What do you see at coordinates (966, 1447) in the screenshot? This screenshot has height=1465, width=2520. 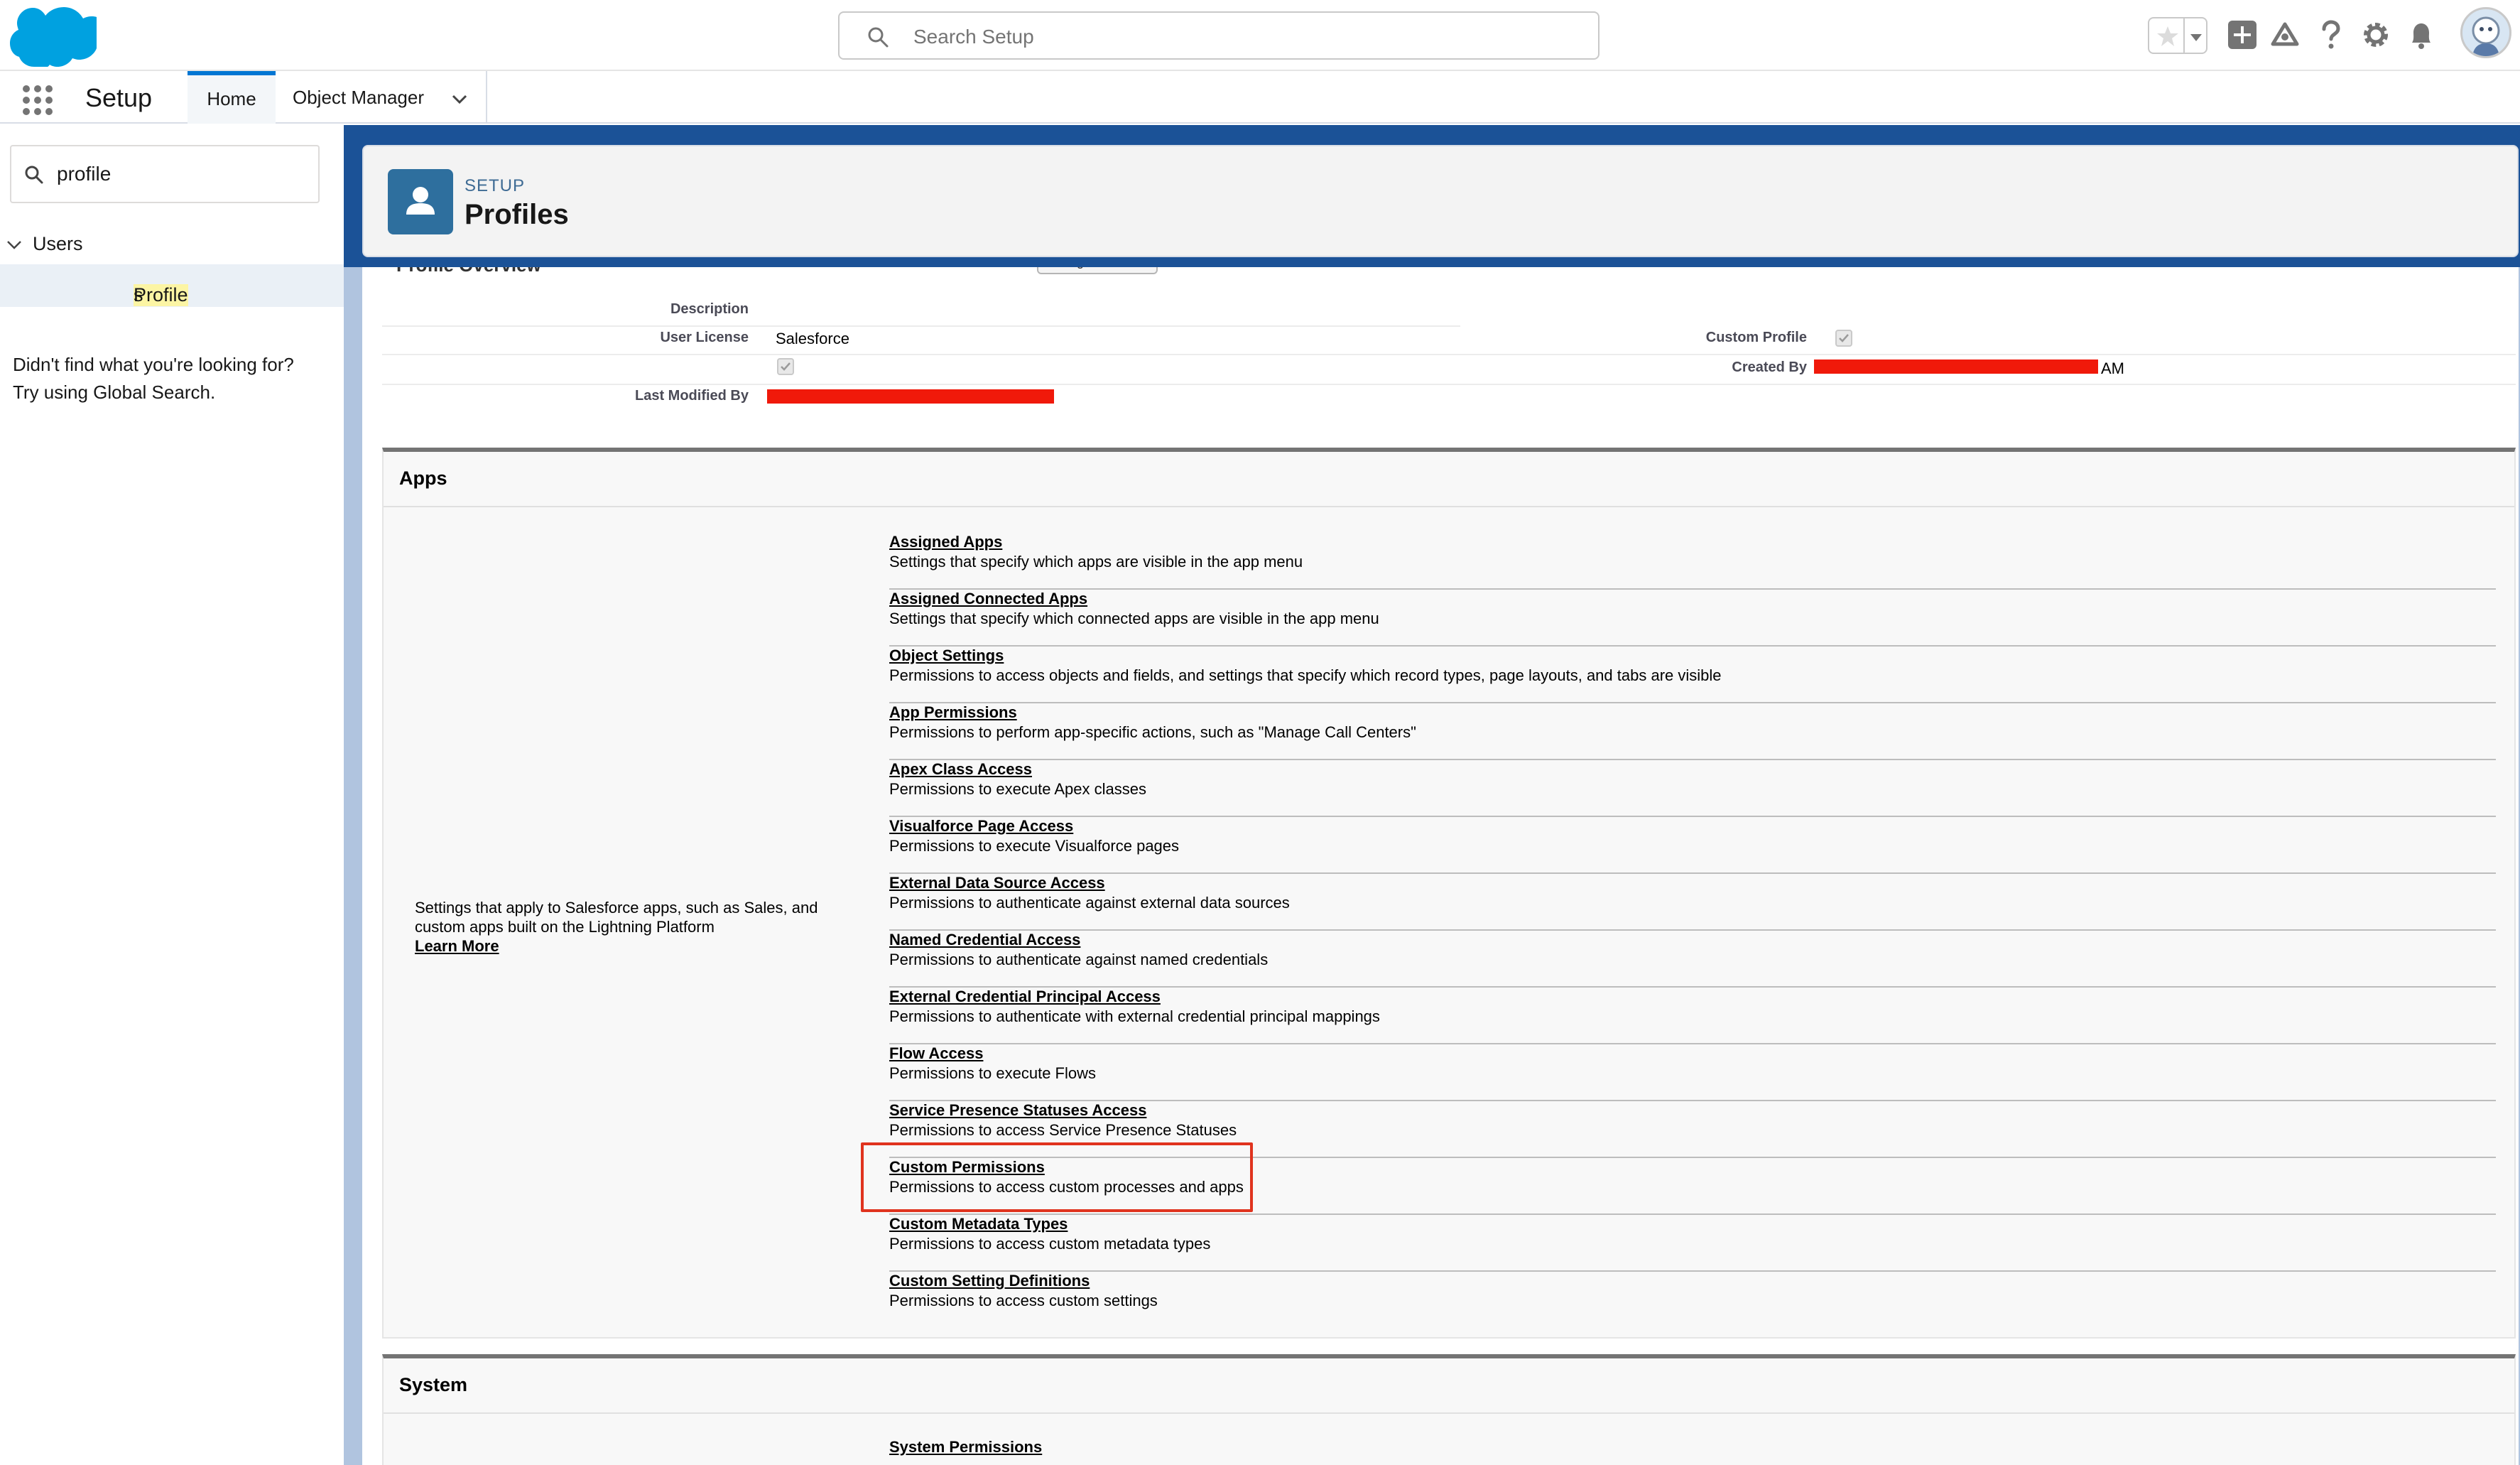 I see `system-permissions-link: System Permissions` at bounding box center [966, 1447].